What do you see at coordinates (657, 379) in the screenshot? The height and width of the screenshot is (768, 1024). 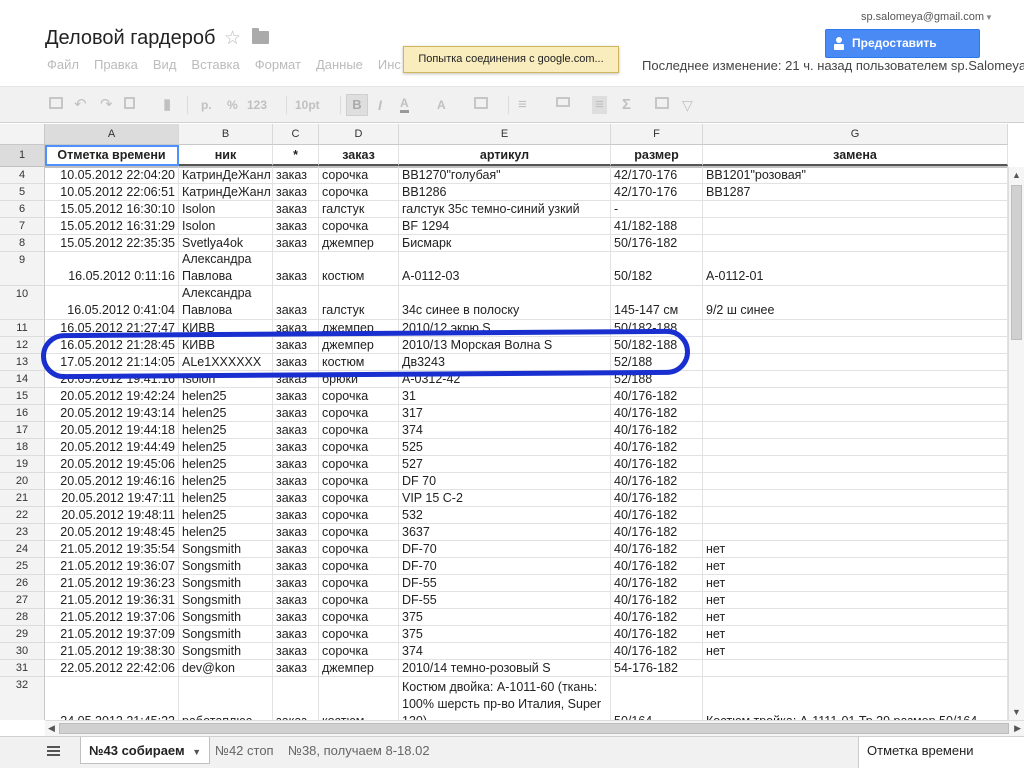 I see `grid-cell: 52/188` at bounding box center [657, 379].